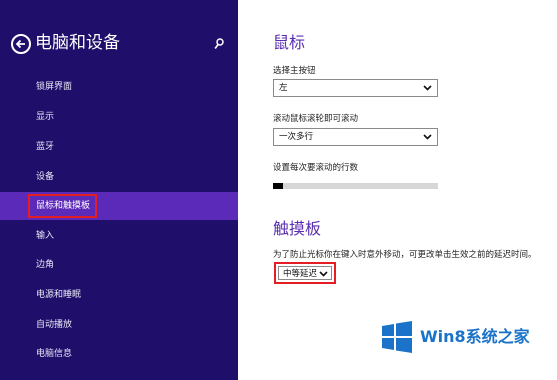 The height and width of the screenshot is (380, 557). What do you see at coordinates (62, 206) in the screenshot?
I see `selection-highlight-box` at bounding box center [62, 206].